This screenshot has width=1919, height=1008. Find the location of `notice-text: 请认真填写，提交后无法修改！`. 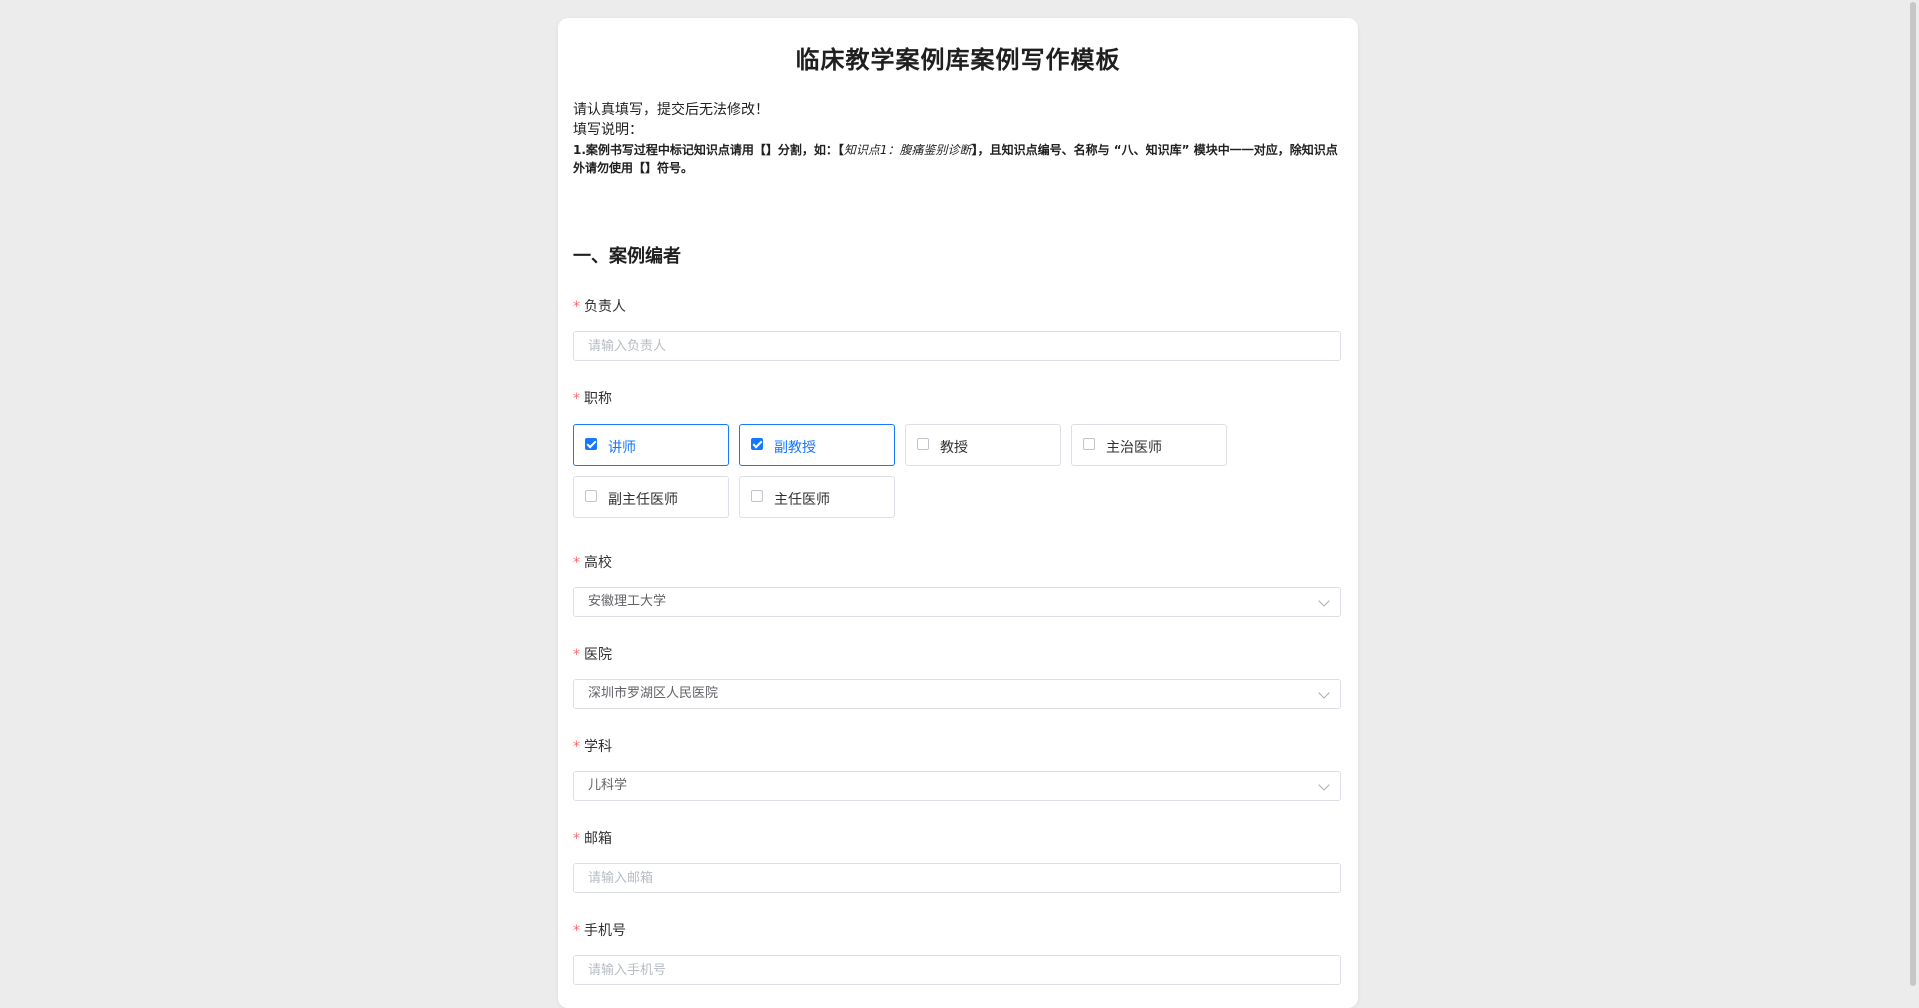

notice-text: 请认真填写，提交后无法修改！ is located at coordinates (671, 110).